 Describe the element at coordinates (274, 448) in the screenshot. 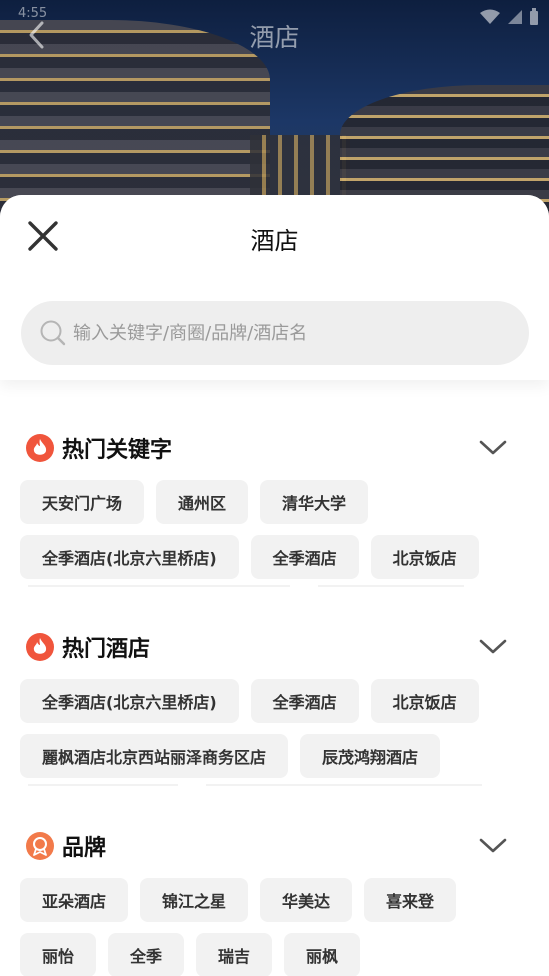

I see `section-header: 热门关键字` at that location.